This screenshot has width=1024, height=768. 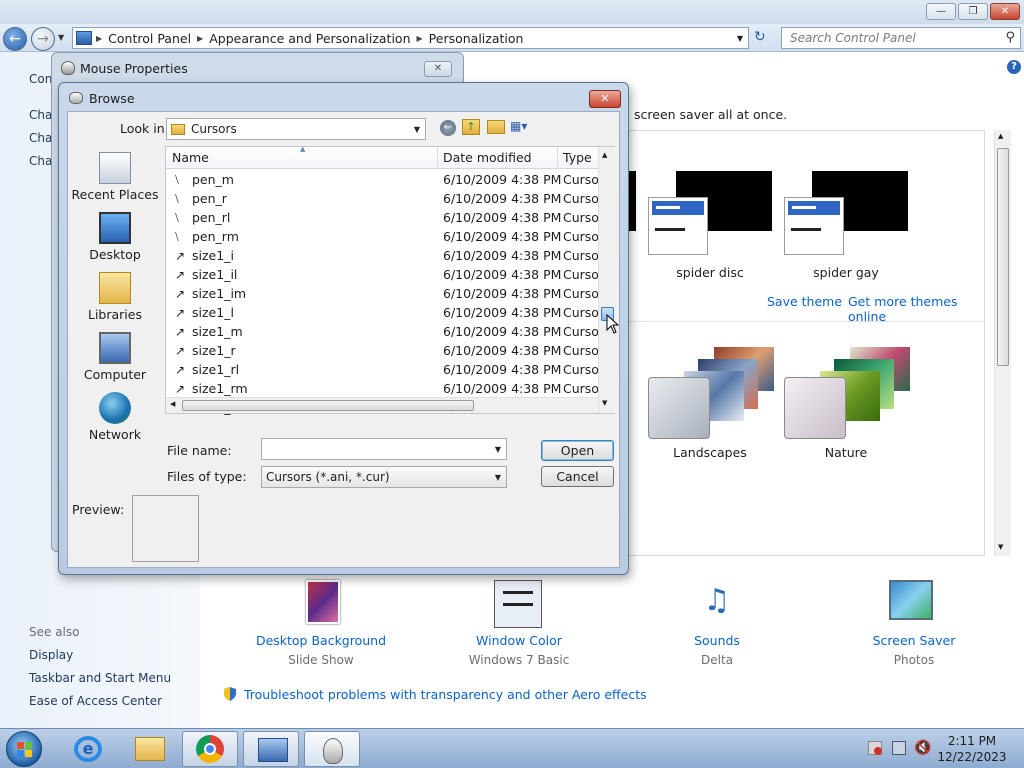 What do you see at coordinates (498, 449) in the screenshot?
I see `dropdown-arrow-icon: ▼` at bounding box center [498, 449].